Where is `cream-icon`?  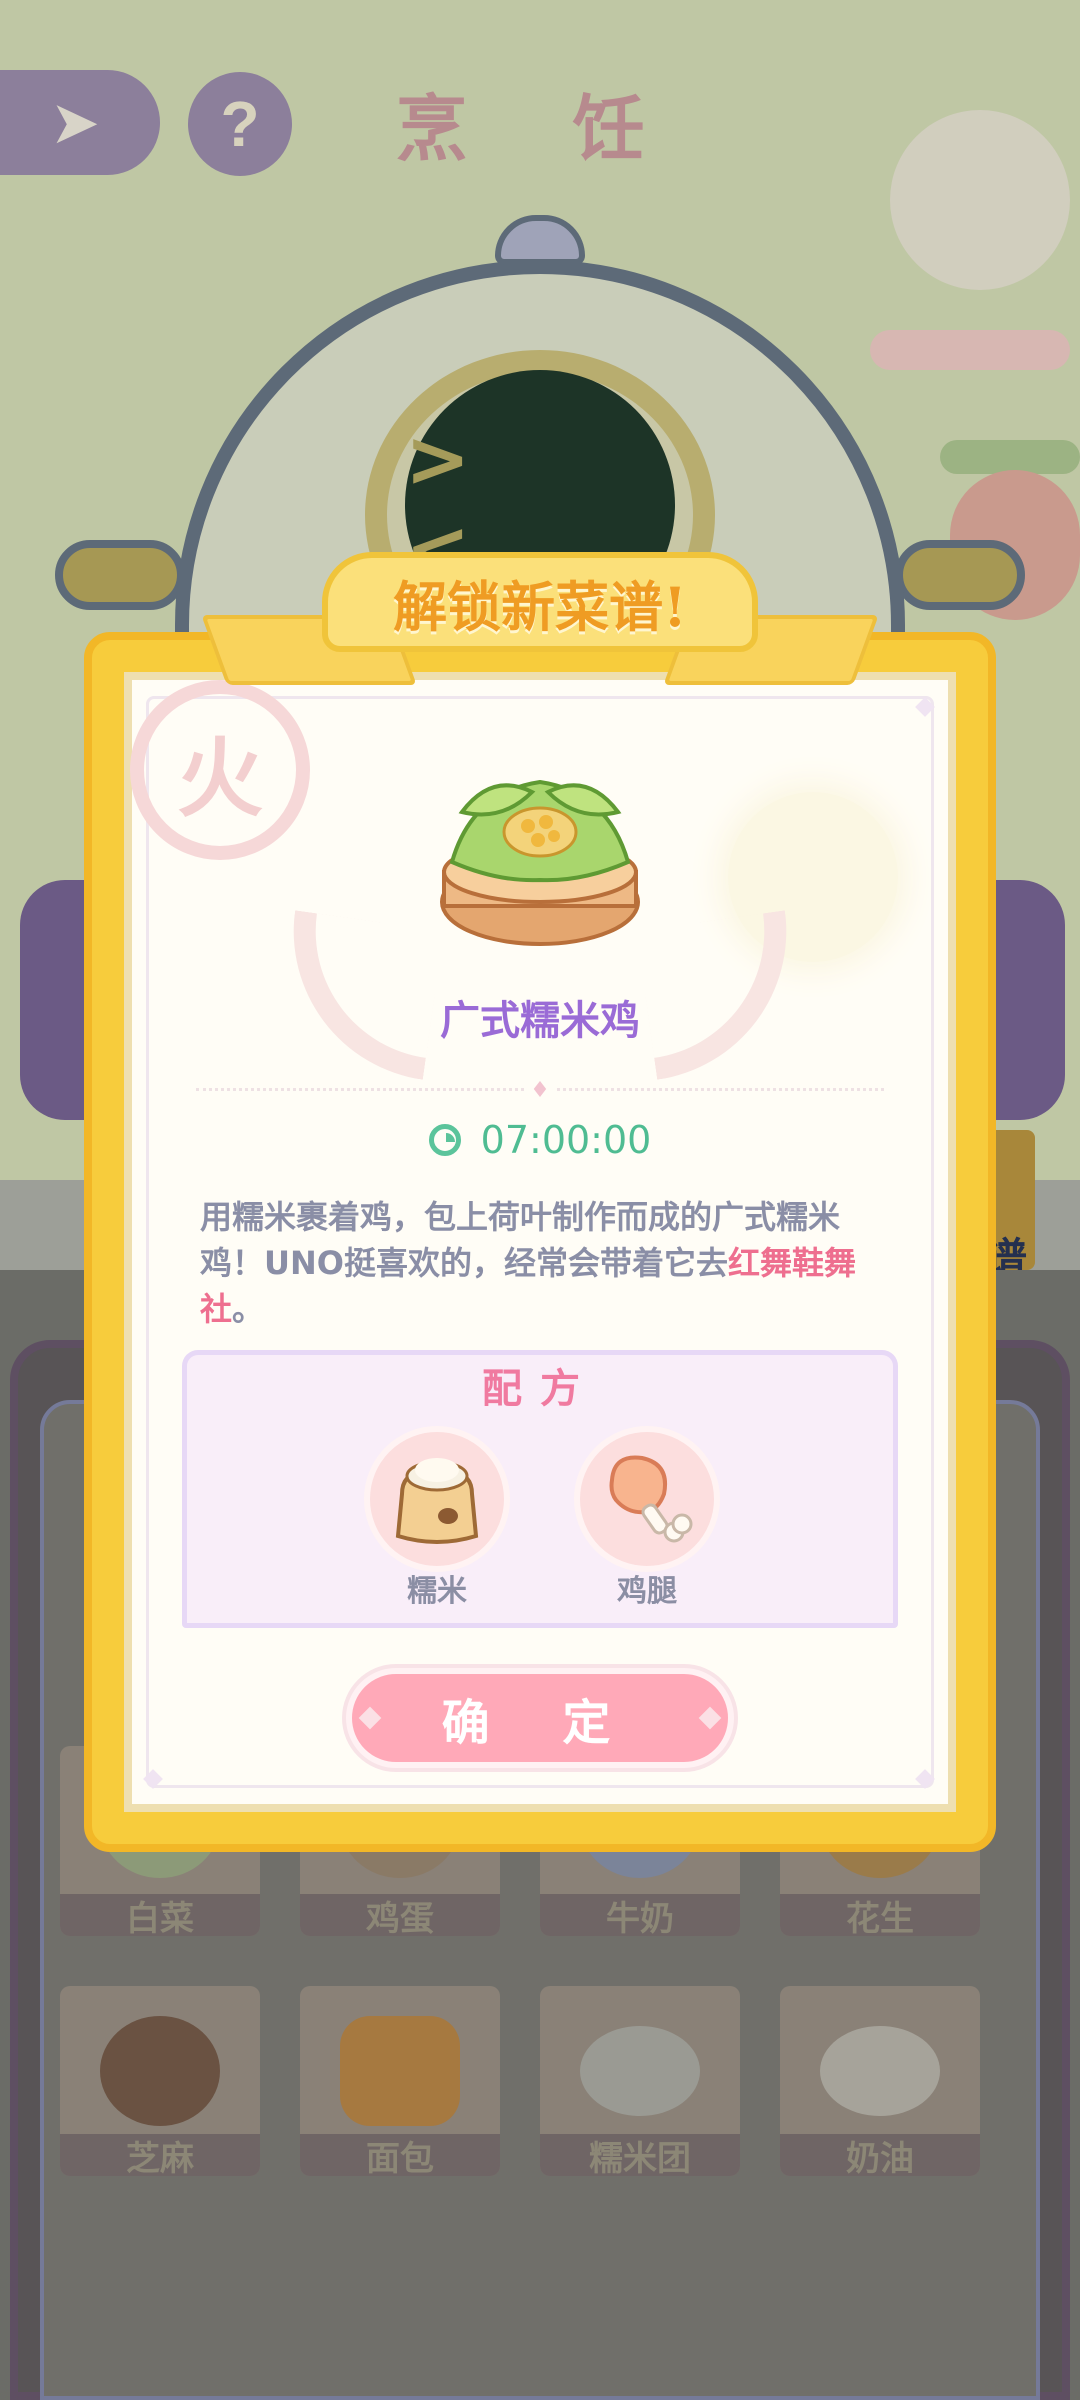
cream-icon is located at coordinates (880, 2071).